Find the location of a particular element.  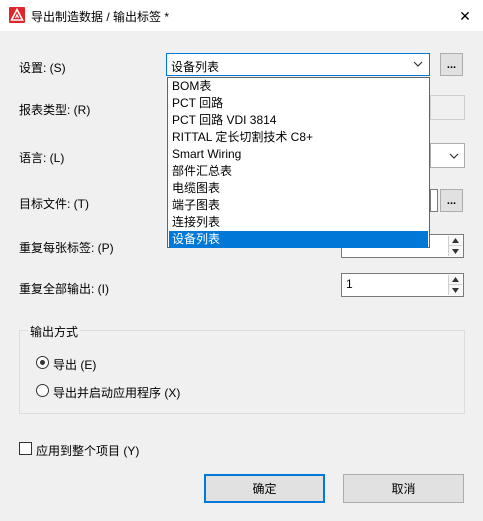

target-file-label: 目标文件: (T) is located at coordinates (54, 204).